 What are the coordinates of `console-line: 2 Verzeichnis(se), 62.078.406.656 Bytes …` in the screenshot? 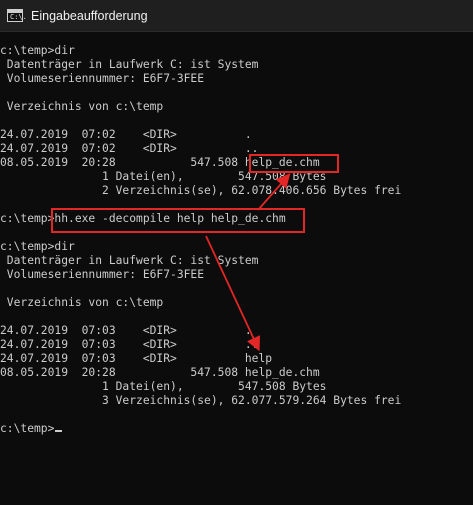 It's located at (201, 190).